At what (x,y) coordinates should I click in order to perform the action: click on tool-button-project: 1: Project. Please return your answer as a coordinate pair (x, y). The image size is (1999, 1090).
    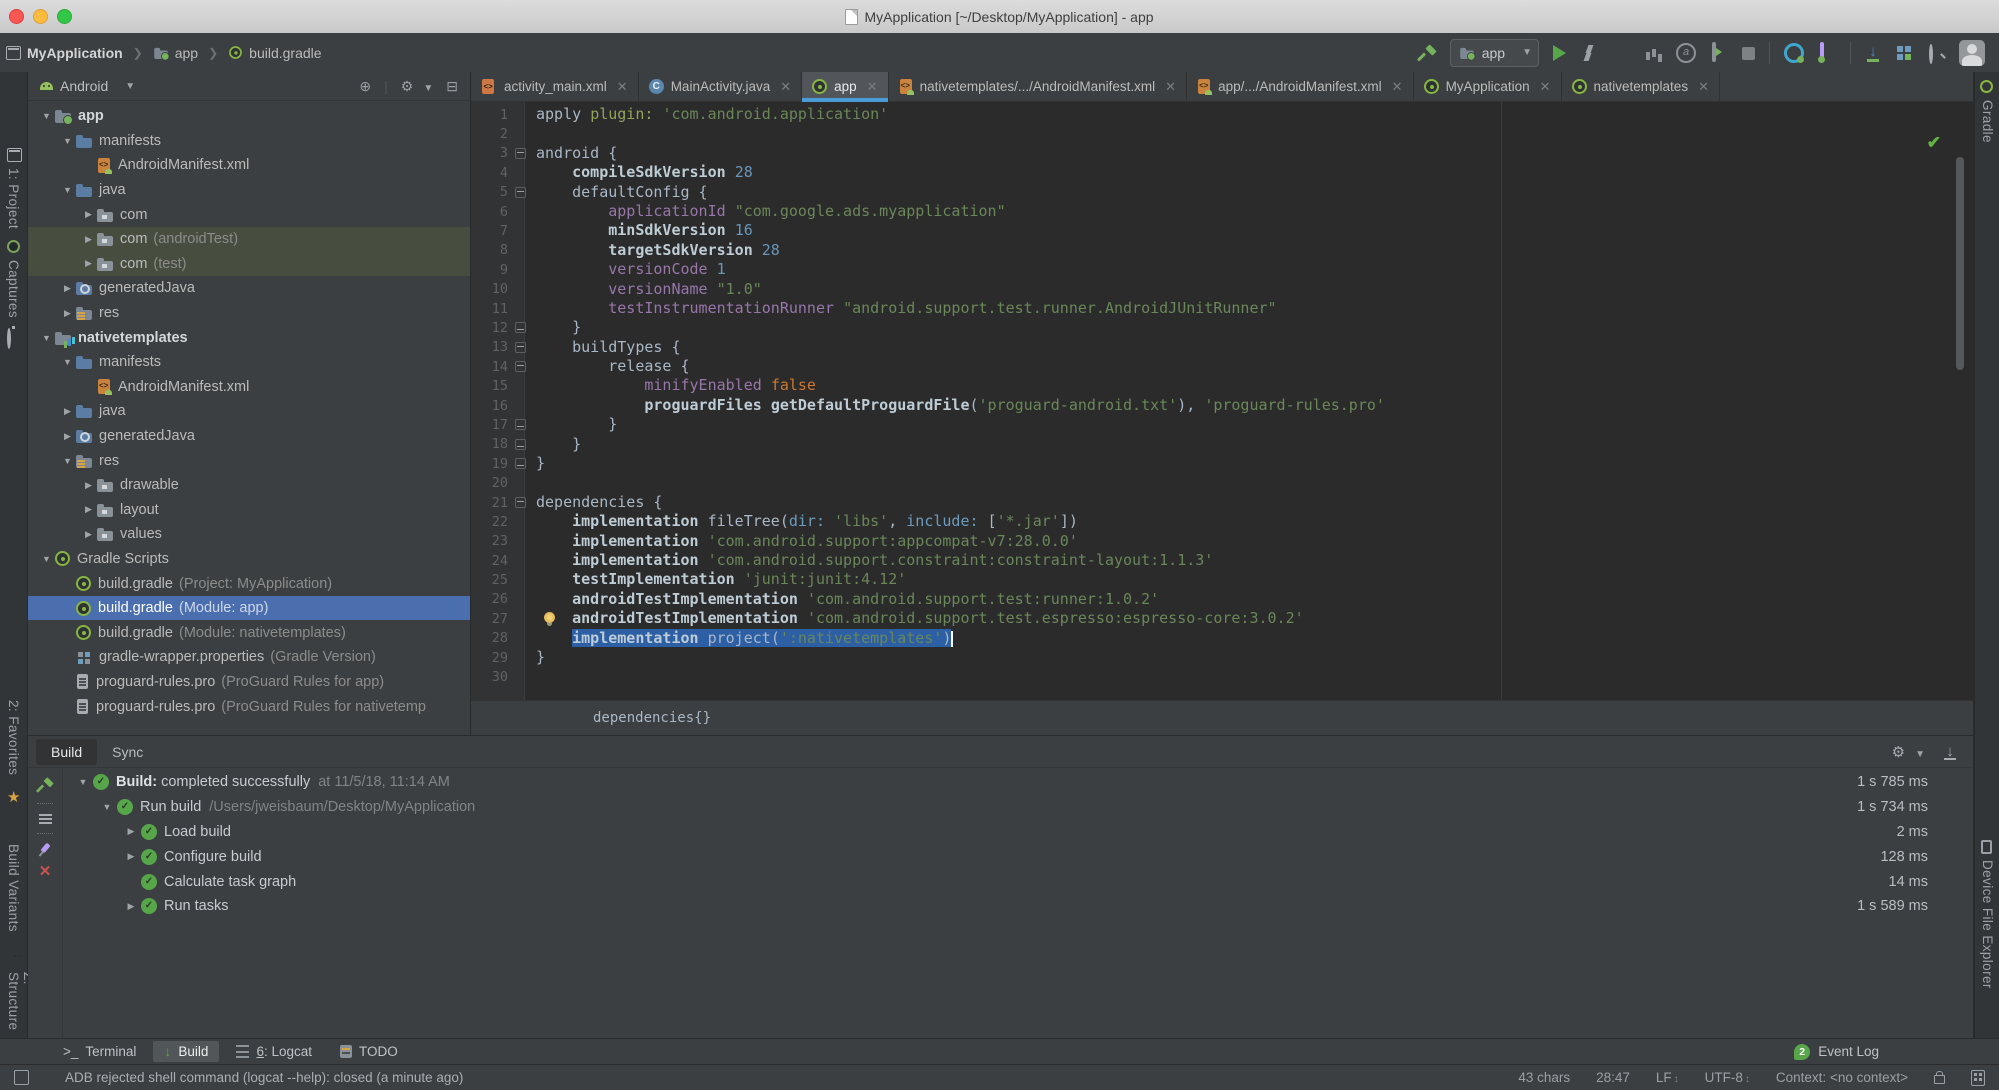
    Looking at the image, I should click on (13, 198).